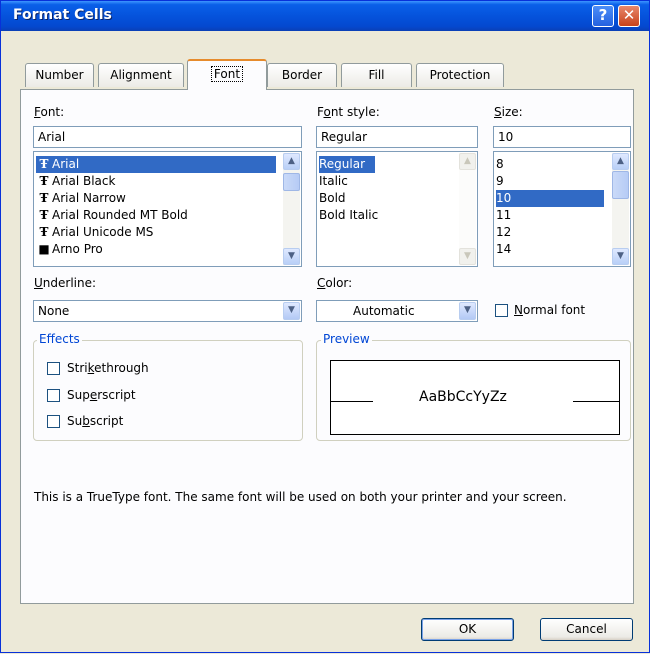 The image size is (650, 654). I want to click on font-style-item: Italic, so click(333, 181).